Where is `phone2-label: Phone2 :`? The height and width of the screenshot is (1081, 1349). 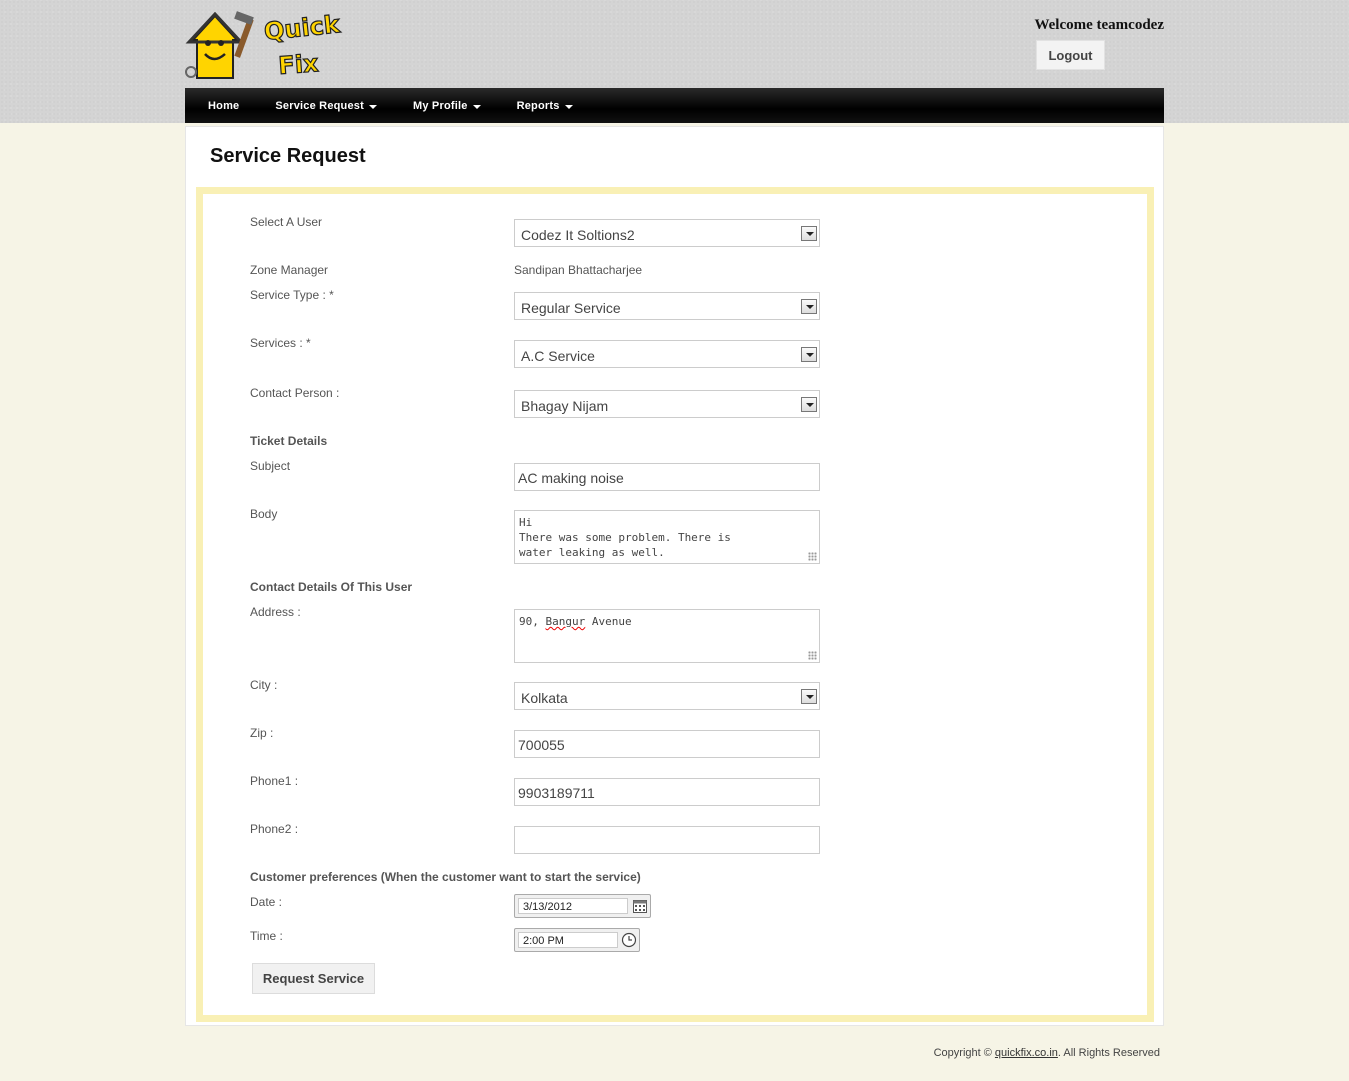
phone2-label: Phone2 : is located at coordinates (274, 829).